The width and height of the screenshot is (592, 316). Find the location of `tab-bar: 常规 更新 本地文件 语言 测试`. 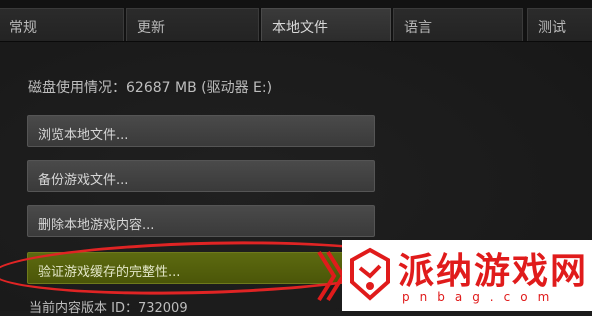

tab-bar: 常规 更新 本地文件 语言 测试 is located at coordinates (296, 21).